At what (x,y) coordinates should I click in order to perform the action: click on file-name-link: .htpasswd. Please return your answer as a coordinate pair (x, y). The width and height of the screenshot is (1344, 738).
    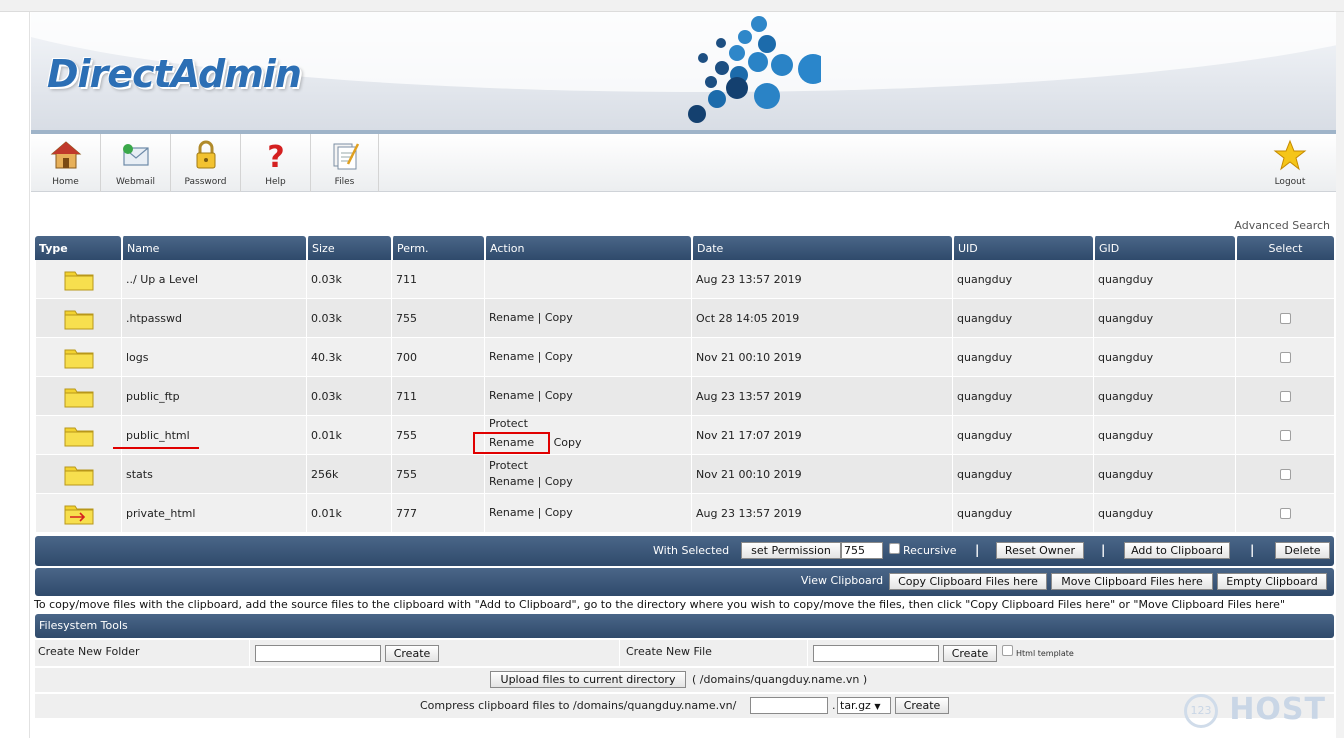
    Looking at the image, I should click on (154, 318).